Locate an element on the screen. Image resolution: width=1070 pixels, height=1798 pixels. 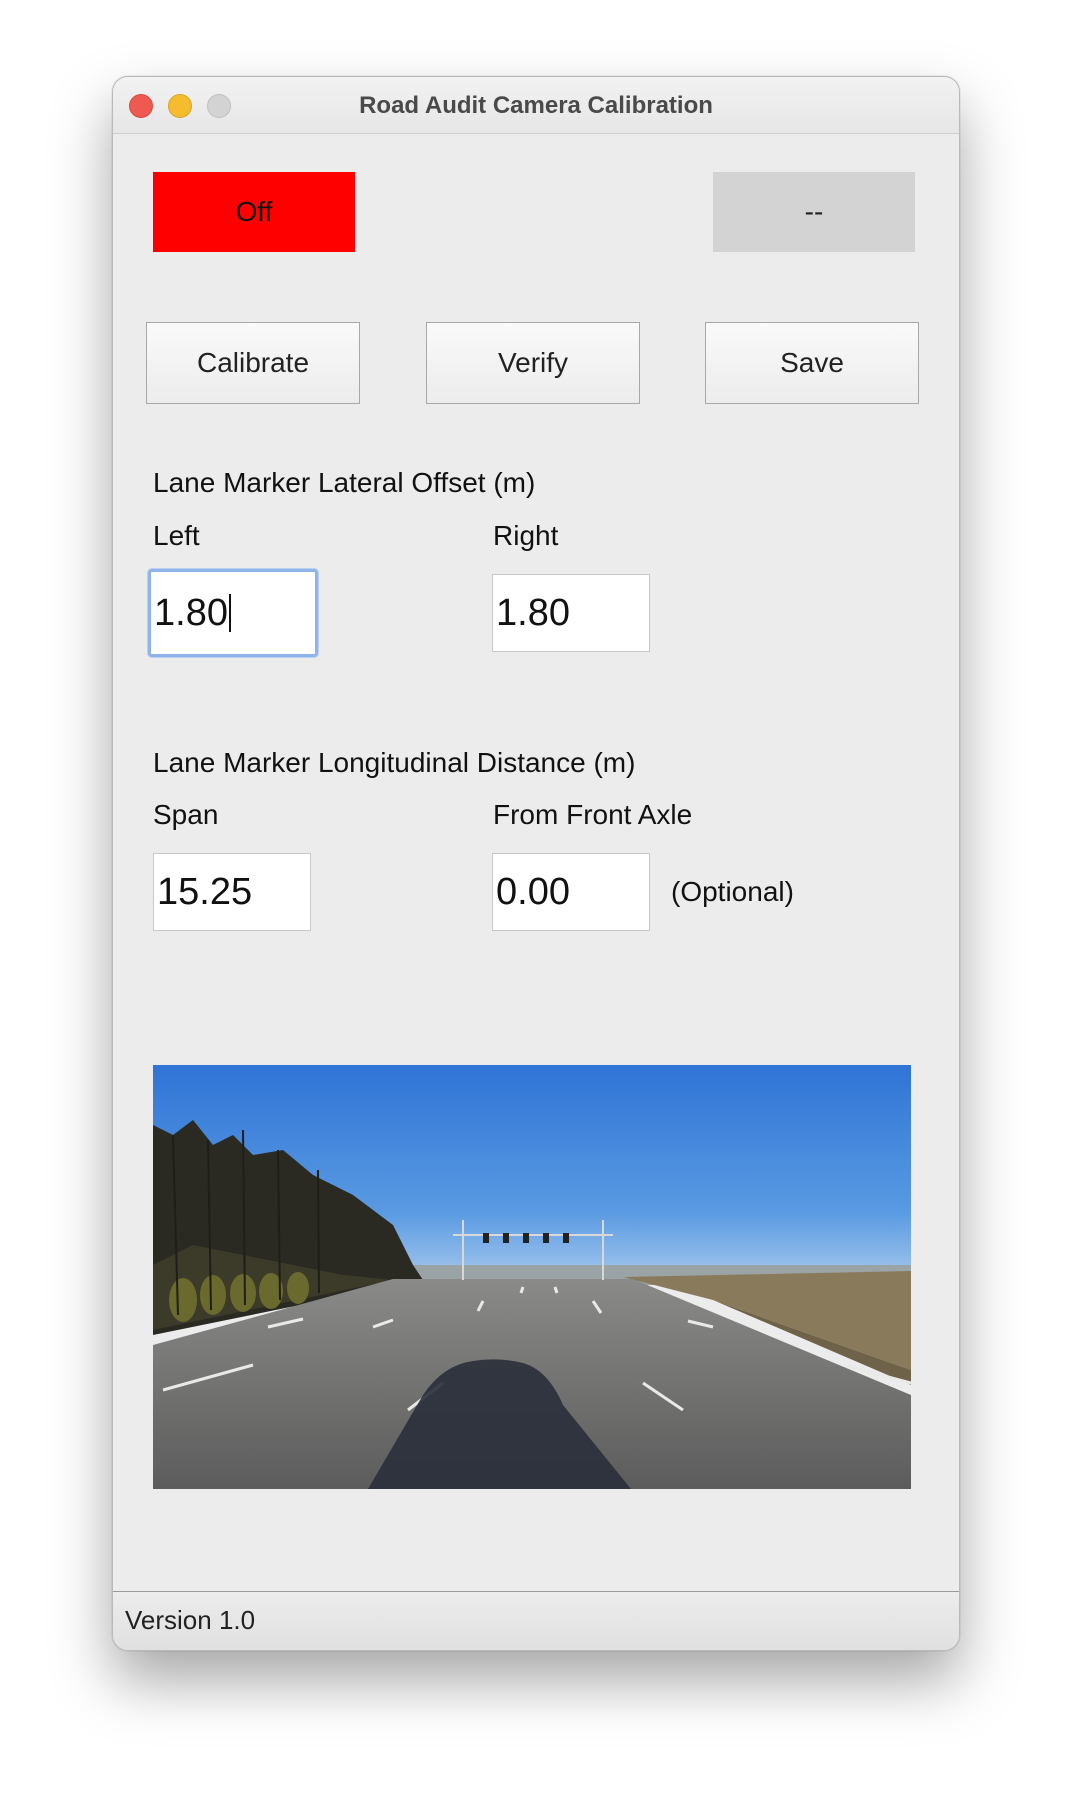
lateral-offset-heading: Lane Marker Lateral Offset (m) is located at coordinates (344, 482).